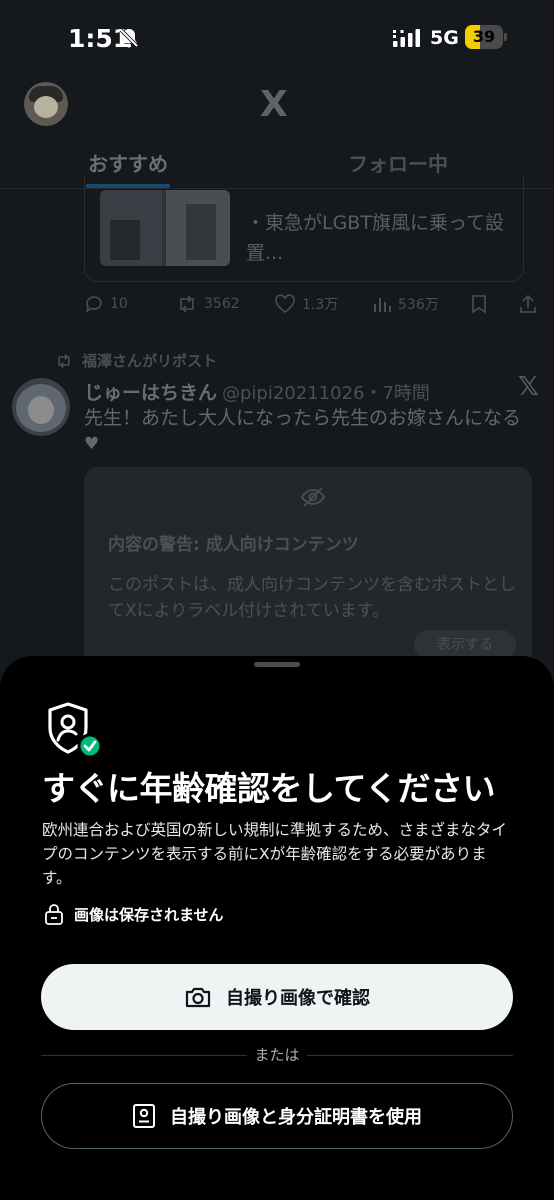  What do you see at coordinates (150, 361) in the screenshot?
I see `repost-by-label: 福澤さんがリポスト` at bounding box center [150, 361].